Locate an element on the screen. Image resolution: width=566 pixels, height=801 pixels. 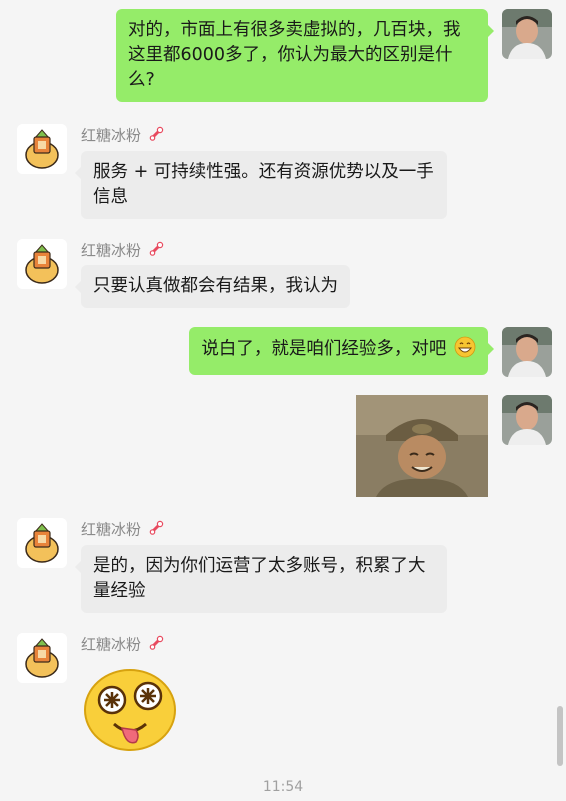
message-bubble: 只要认真做都会有结果，我认为 is located at coordinates (212, 286).